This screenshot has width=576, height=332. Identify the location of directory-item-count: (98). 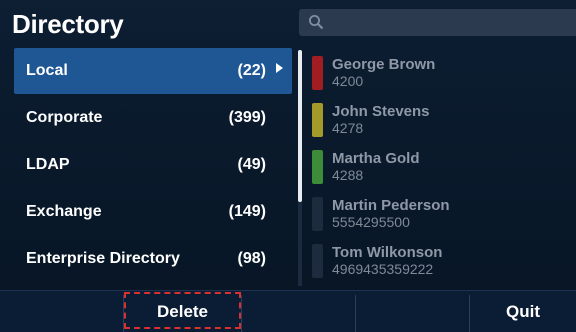
(251, 258).